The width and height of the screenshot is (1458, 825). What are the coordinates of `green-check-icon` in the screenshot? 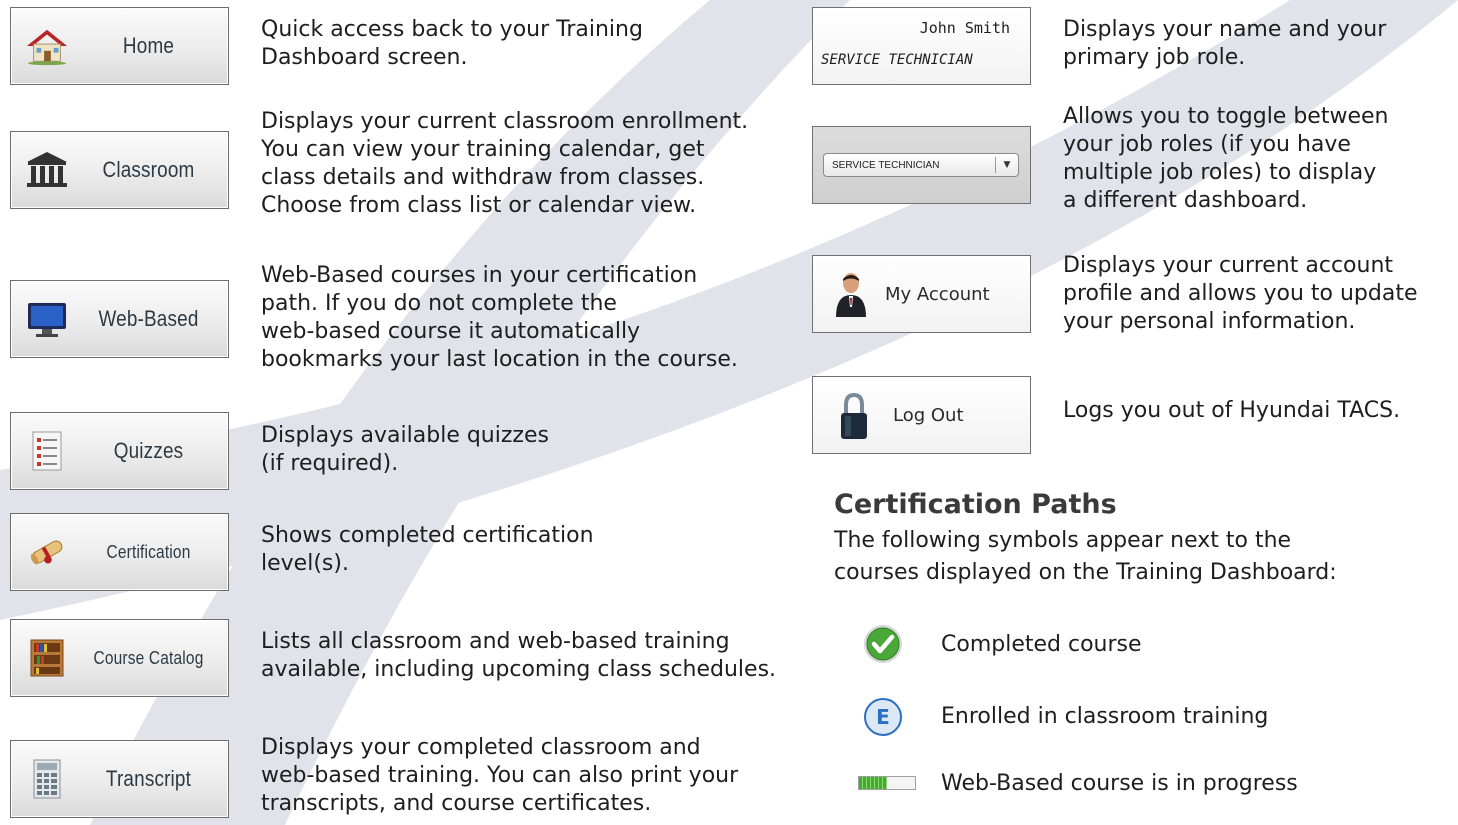 It's located at (883, 644).